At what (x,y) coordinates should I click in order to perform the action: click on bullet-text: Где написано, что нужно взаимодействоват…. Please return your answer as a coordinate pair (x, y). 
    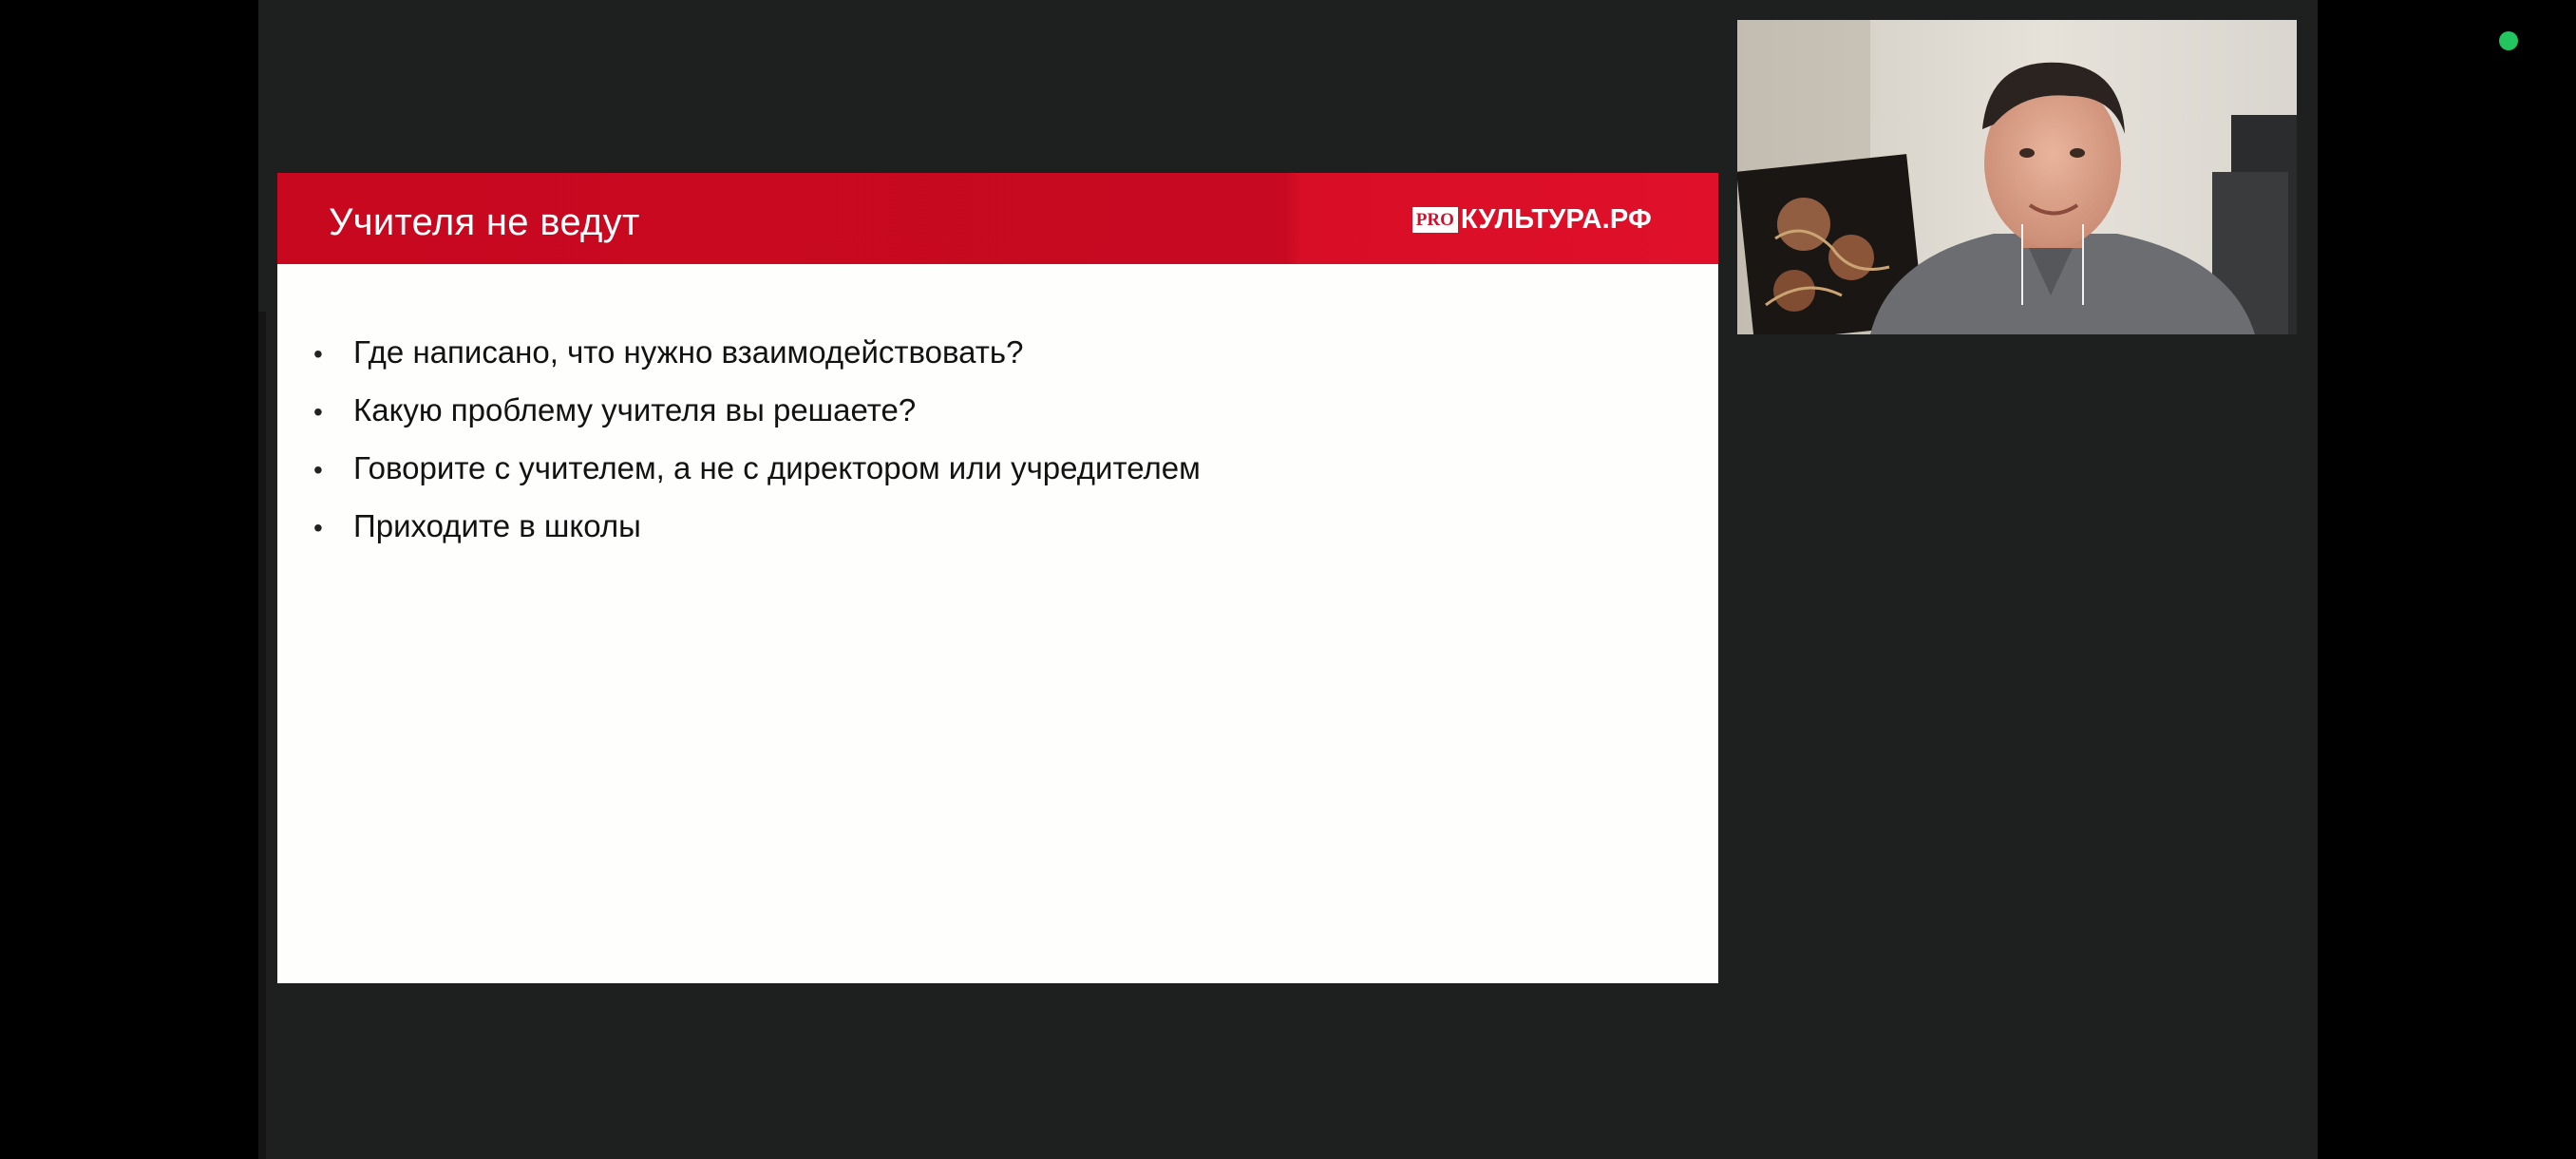
    Looking at the image, I should click on (688, 352).